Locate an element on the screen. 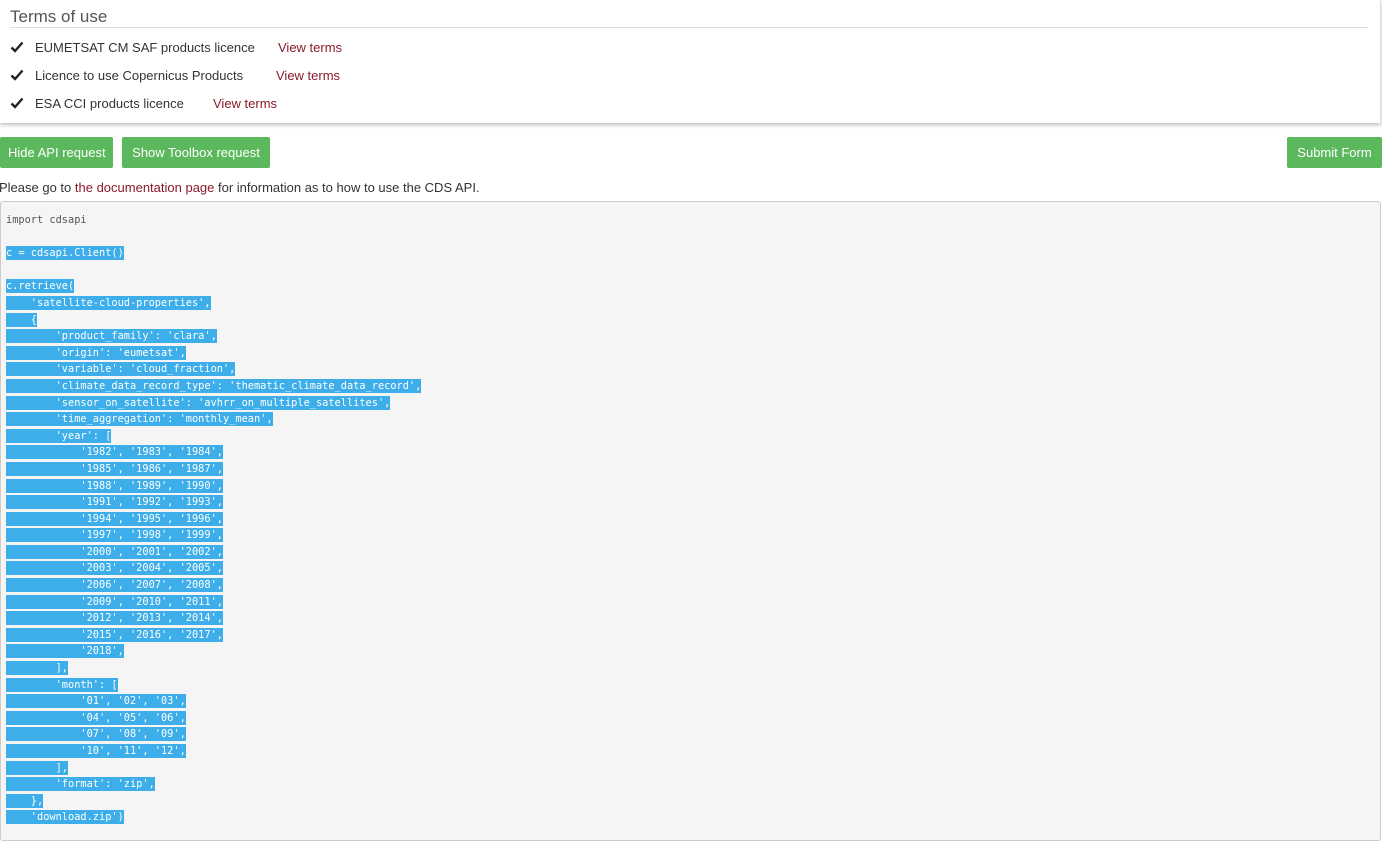 The width and height of the screenshot is (1382, 841). show-toolbox-request-button: Show Toolbox request is located at coordinates (196, 152).